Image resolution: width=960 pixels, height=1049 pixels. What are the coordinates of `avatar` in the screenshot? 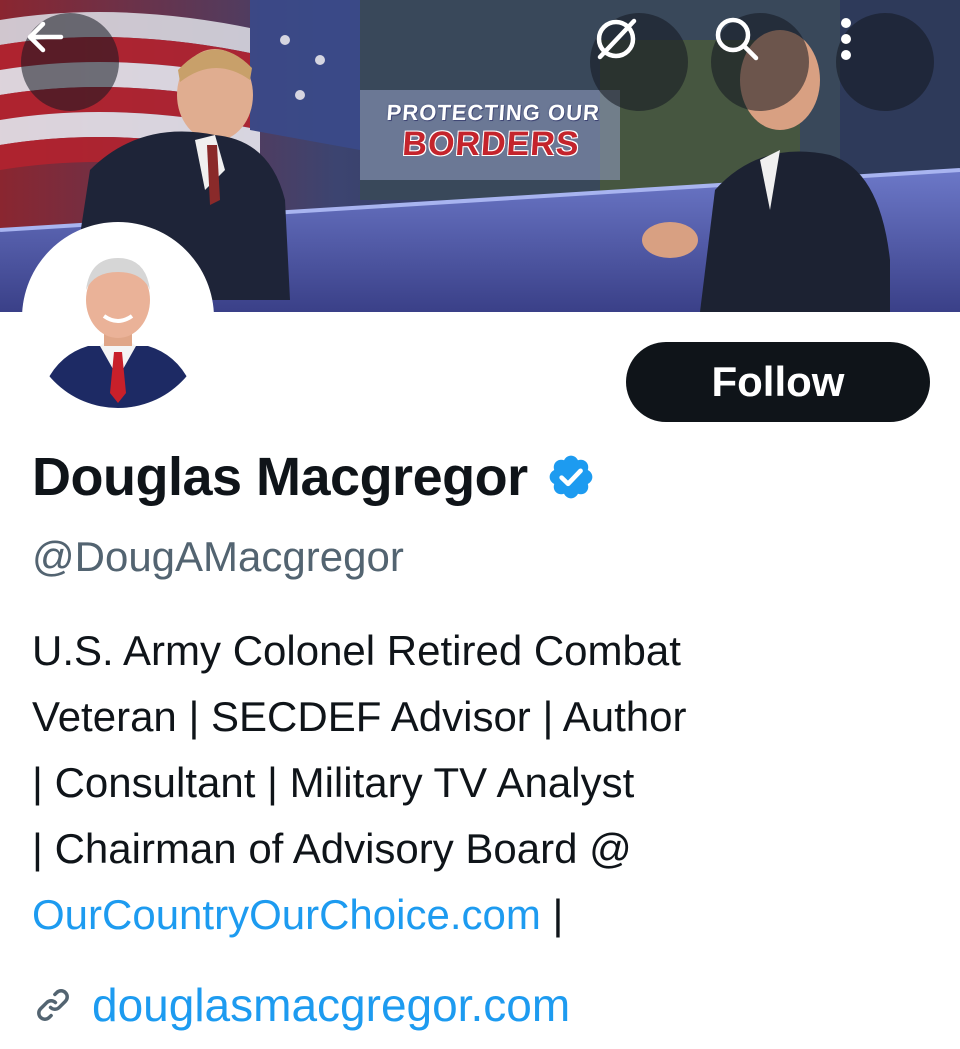 It's located at (118, 318).